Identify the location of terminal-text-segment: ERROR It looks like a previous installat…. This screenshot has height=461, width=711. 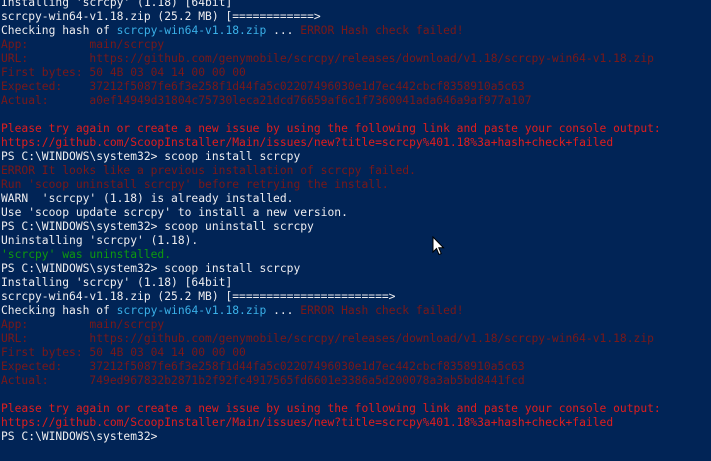
(208, 170).